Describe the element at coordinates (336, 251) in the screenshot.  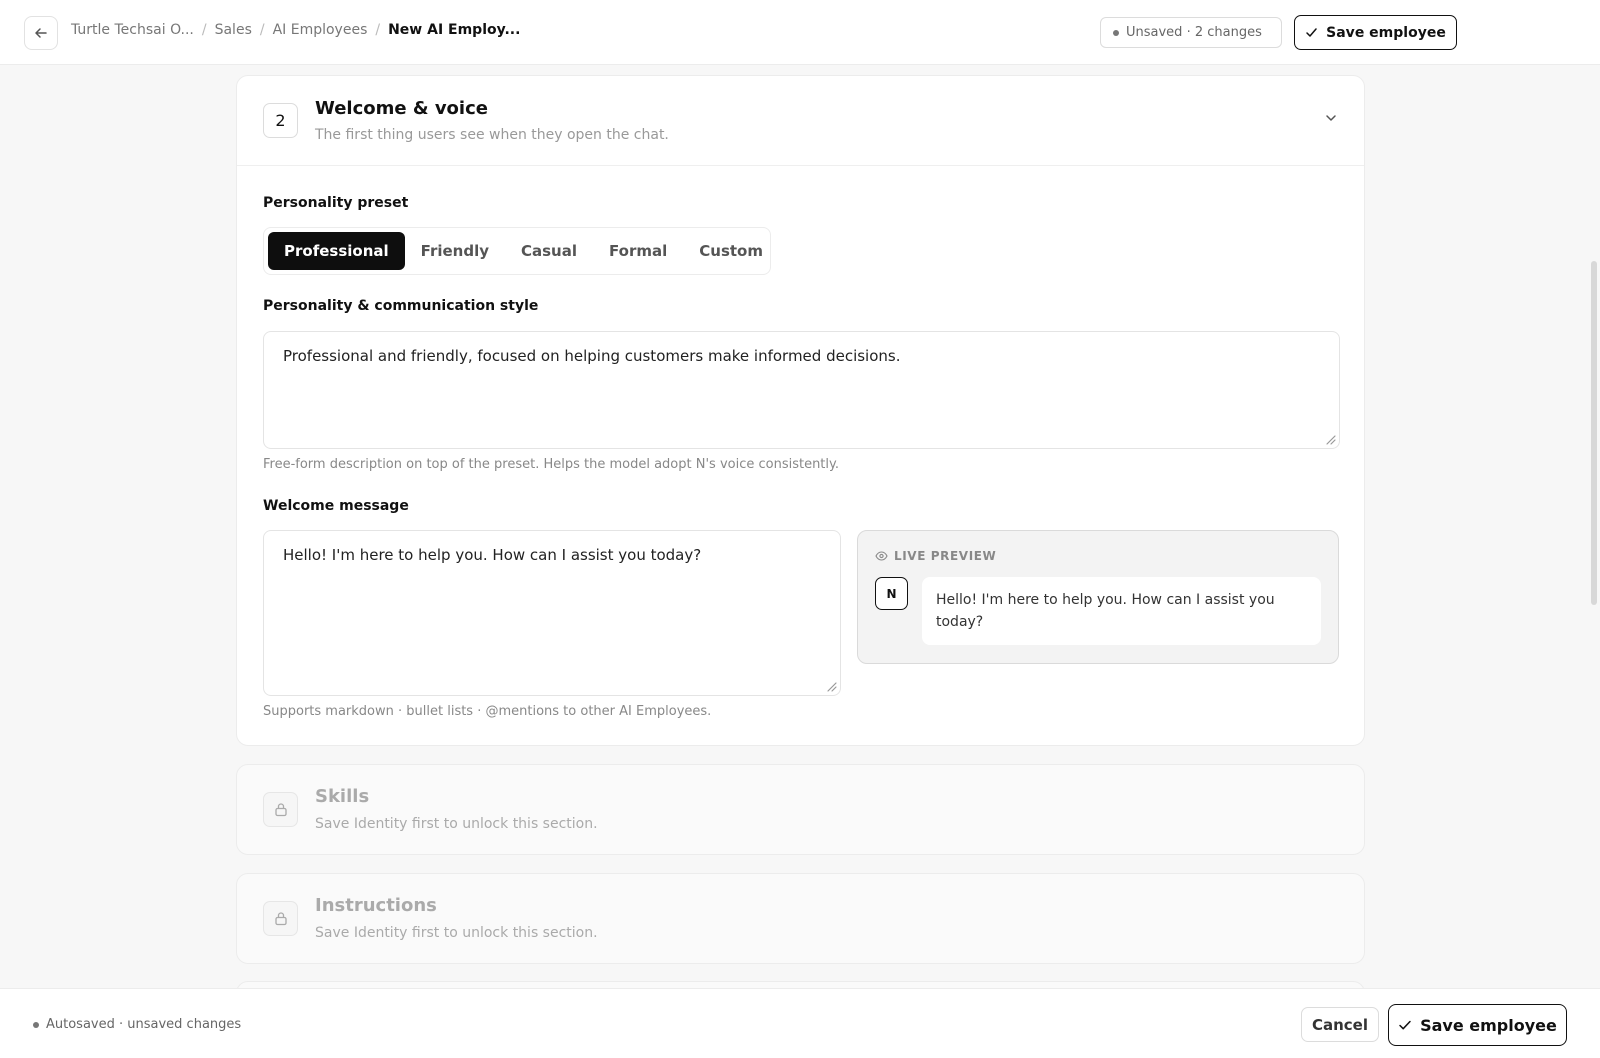
I see `preset-professional: Professional` at that location.